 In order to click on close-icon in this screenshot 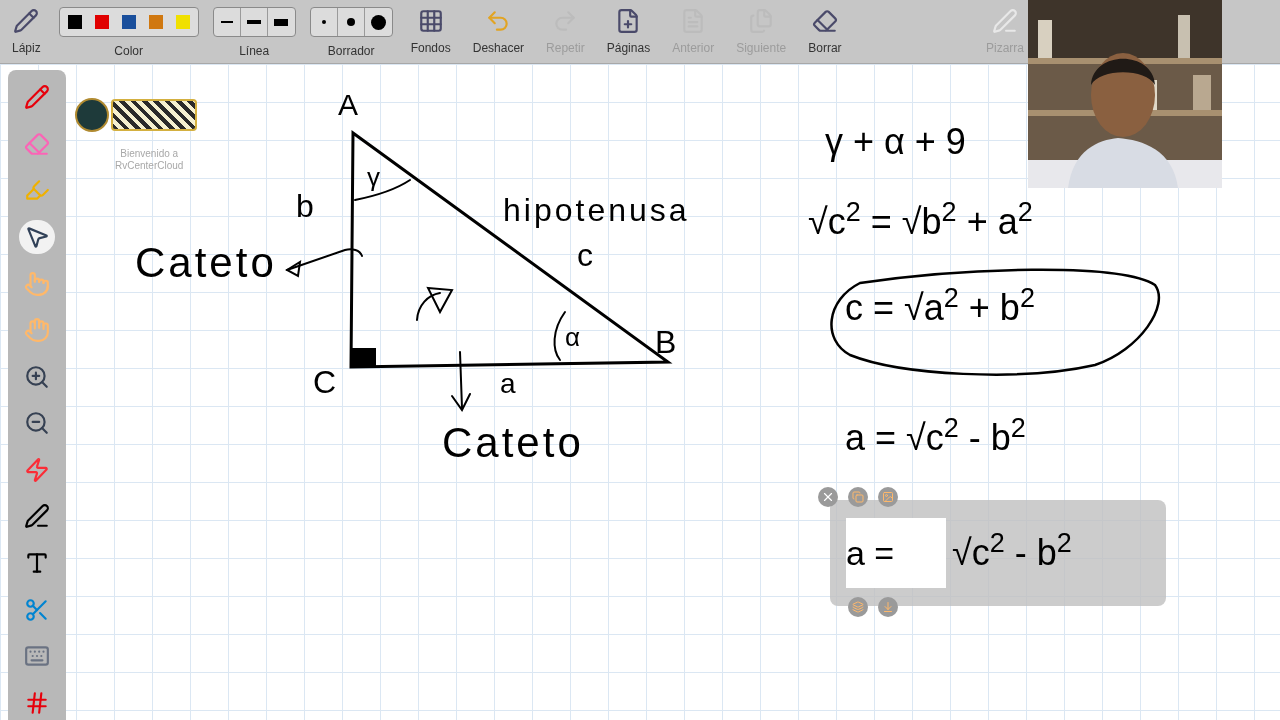, I will do `click(828, 497)`.